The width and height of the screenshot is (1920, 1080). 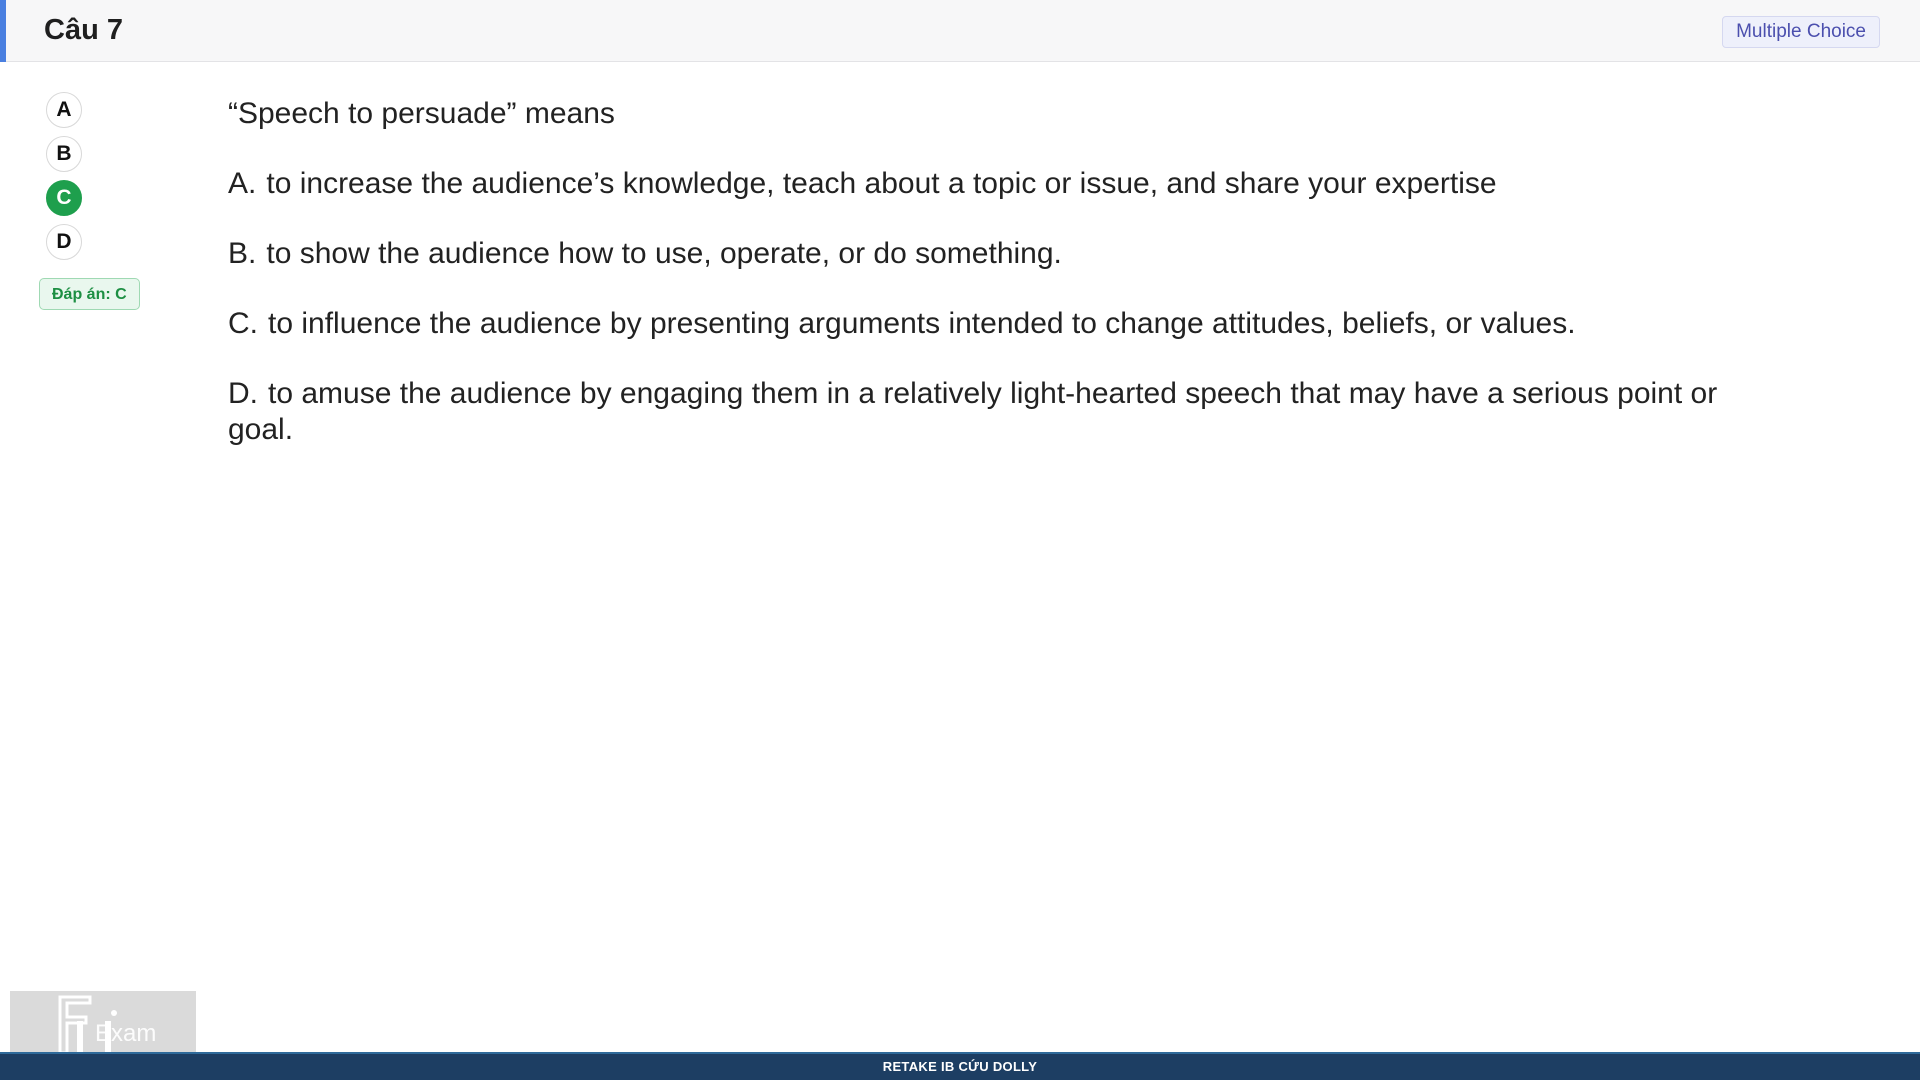 What do you see at coordinates (83, 30) in the screenshot?
I see `question-title: Câu 7` at bounding box center [83, 30].